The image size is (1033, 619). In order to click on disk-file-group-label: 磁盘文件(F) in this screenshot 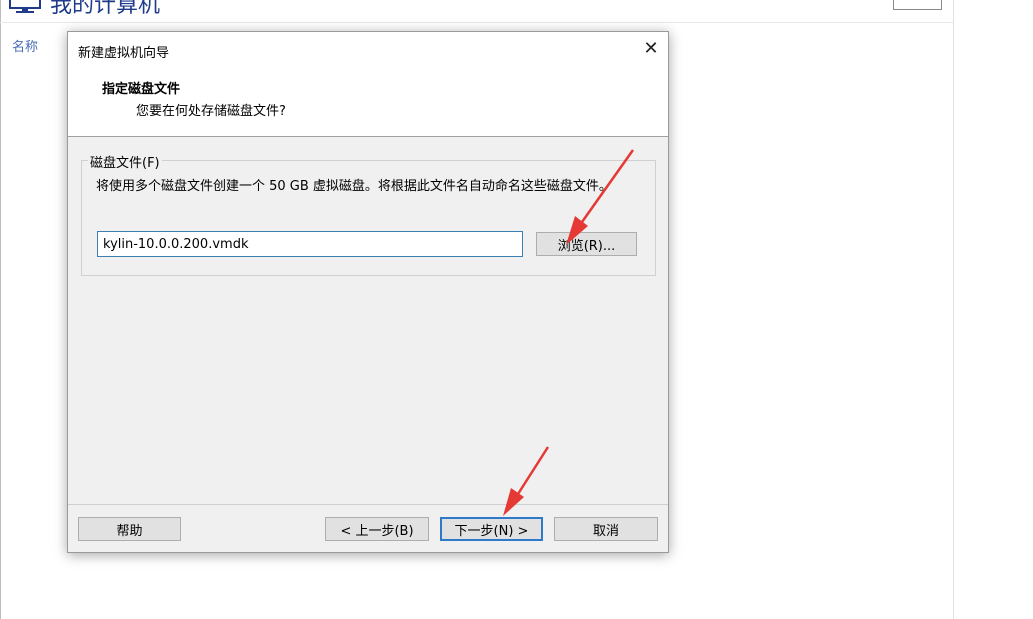, I will do `click(125, 161)`.